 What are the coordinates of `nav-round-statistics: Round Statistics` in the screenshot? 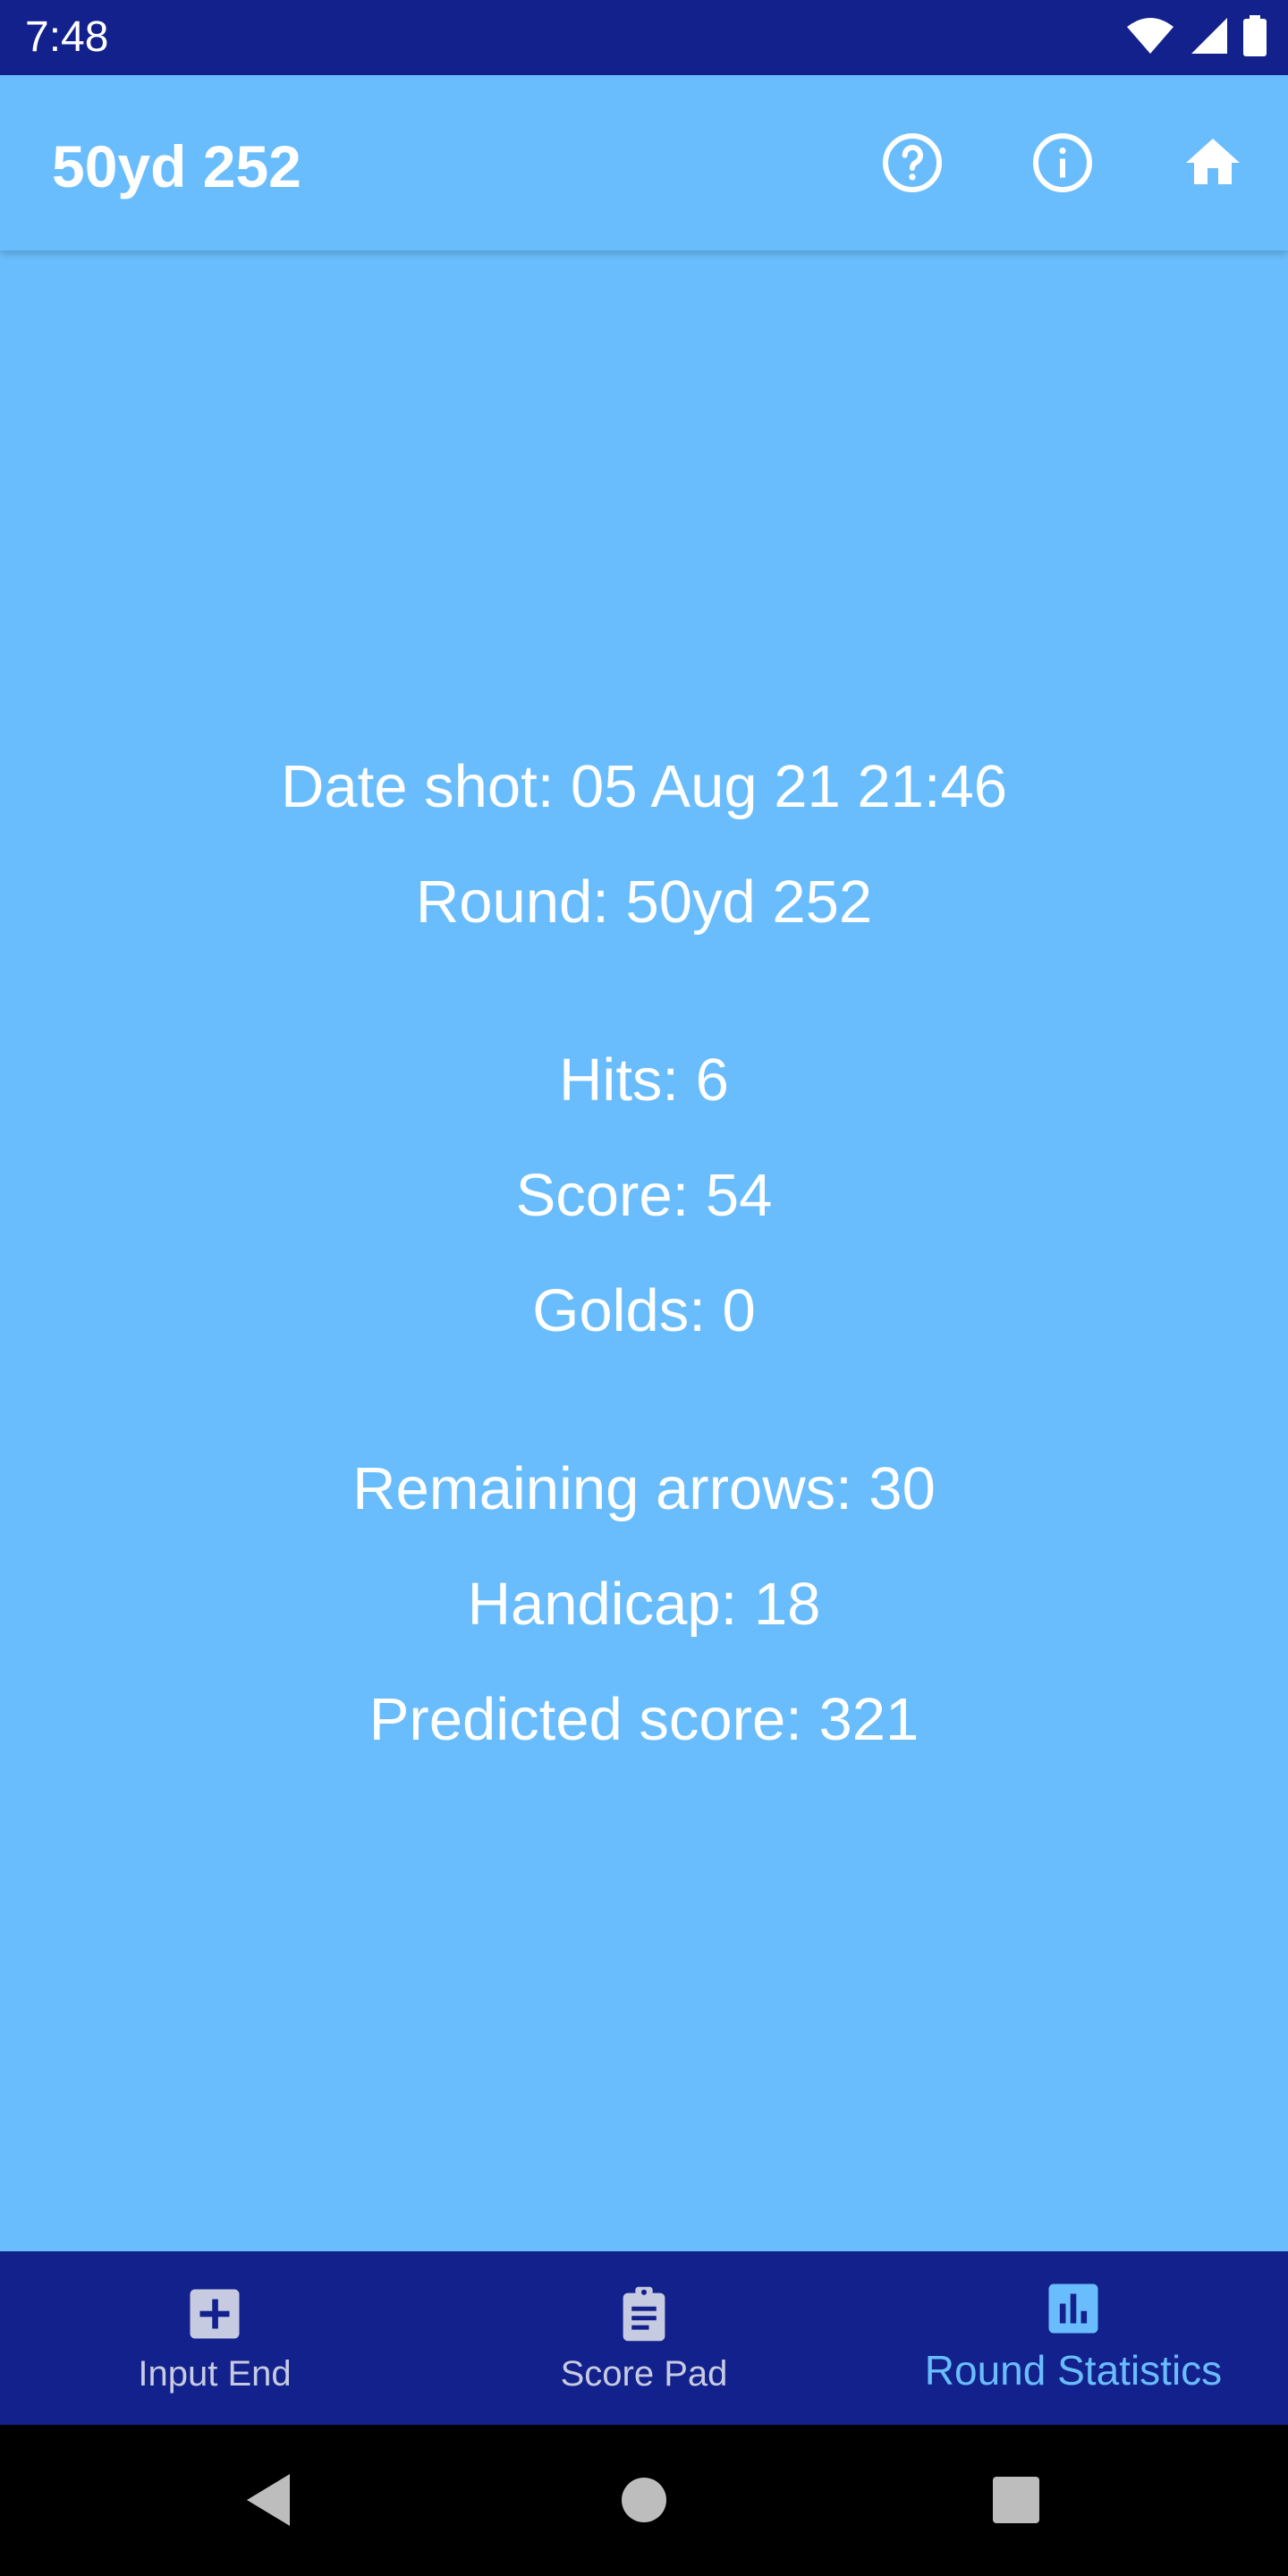 It's located at (1073, 2338).